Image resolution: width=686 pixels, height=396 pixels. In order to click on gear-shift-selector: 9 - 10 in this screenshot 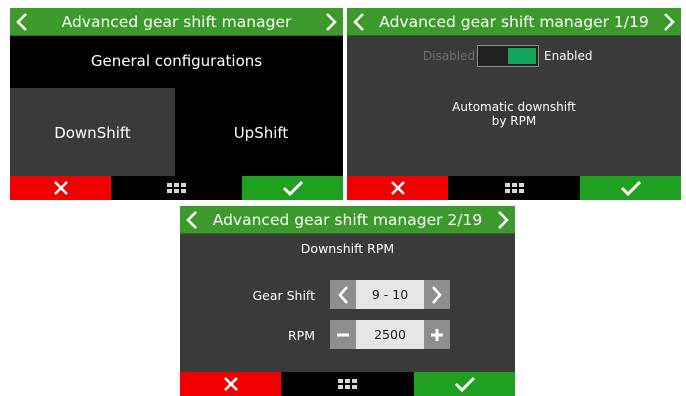, I will do `click(390, 294)`.